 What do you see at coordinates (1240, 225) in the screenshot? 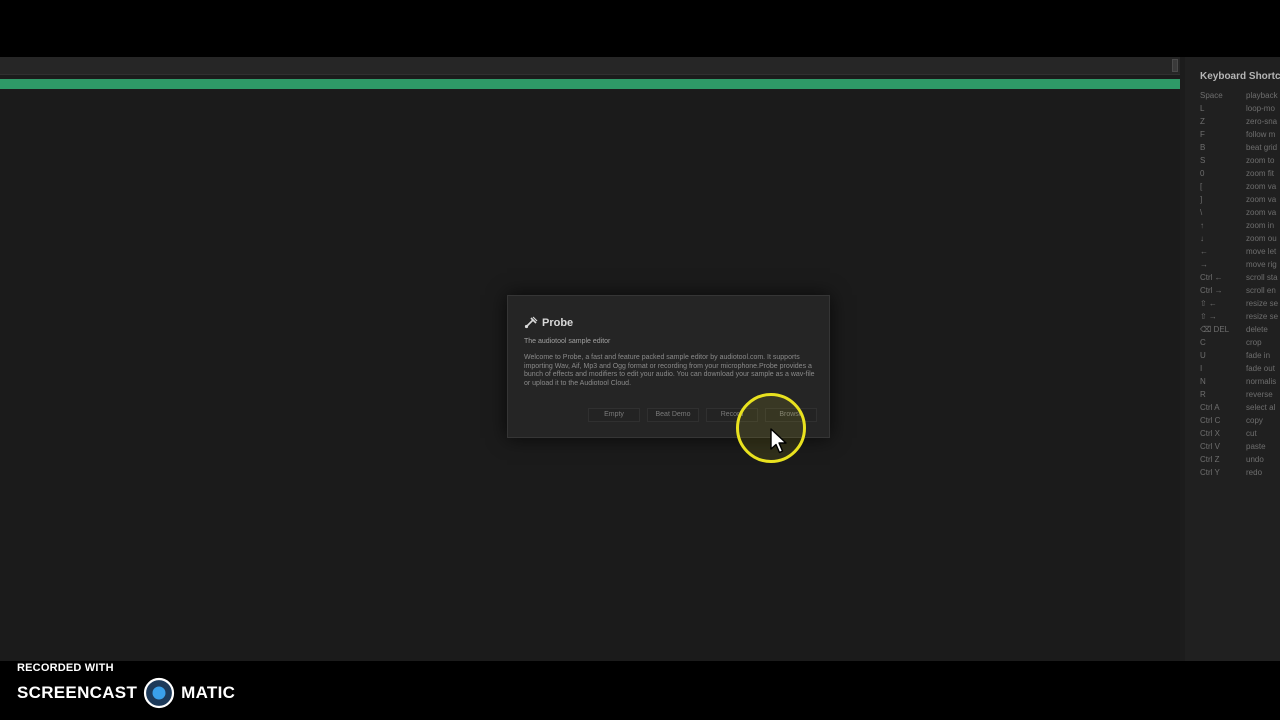
I see `shortcut-row: ↑ zoom in` at bounding box center [1240, 225].